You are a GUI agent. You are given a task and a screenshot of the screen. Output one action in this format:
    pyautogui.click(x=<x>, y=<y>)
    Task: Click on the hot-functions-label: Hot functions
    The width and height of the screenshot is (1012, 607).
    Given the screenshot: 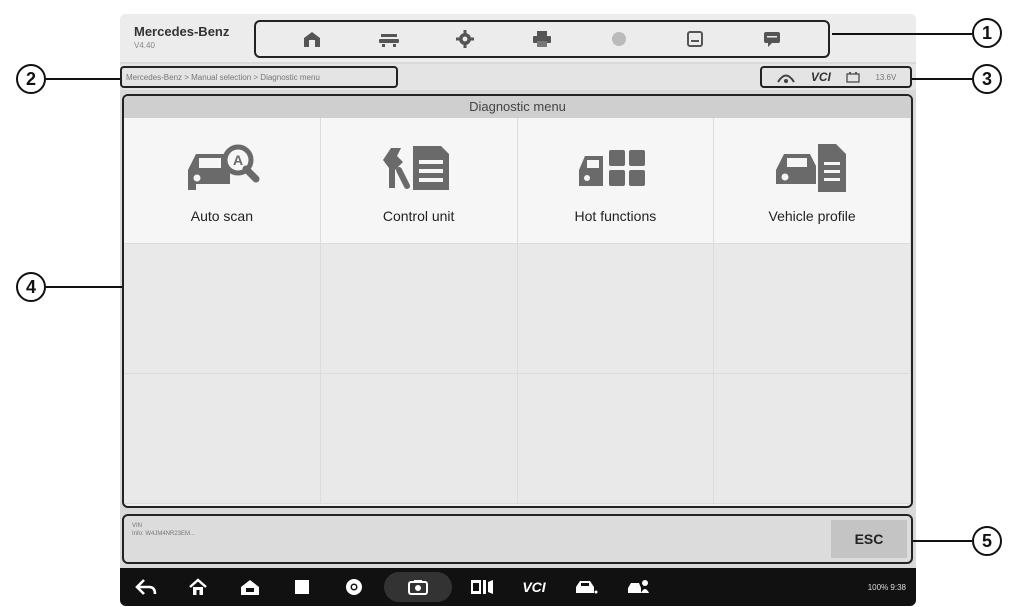 What is the action you would take?
    pyautogui.click(x=615, y=215)
    